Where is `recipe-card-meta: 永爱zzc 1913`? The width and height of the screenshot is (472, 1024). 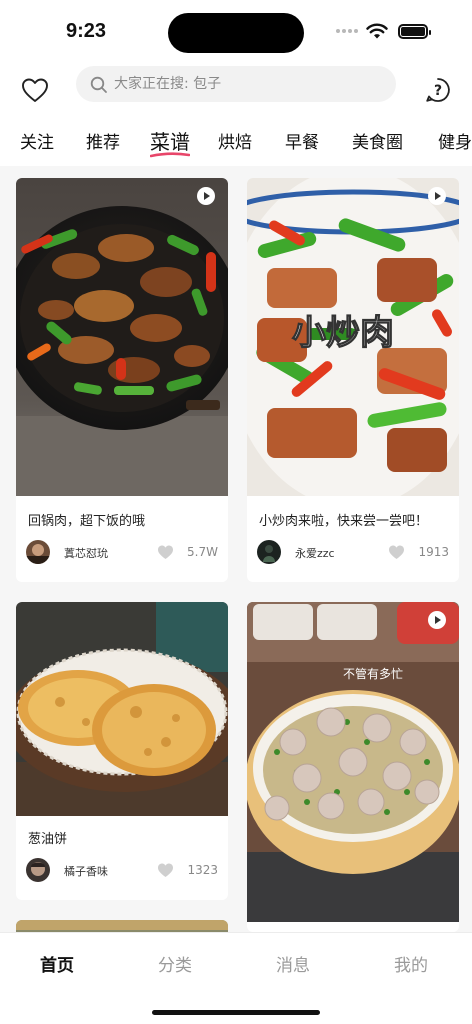 recipe-card-meta: 永爱zzc 1913 is located at coordinates (353, 552).